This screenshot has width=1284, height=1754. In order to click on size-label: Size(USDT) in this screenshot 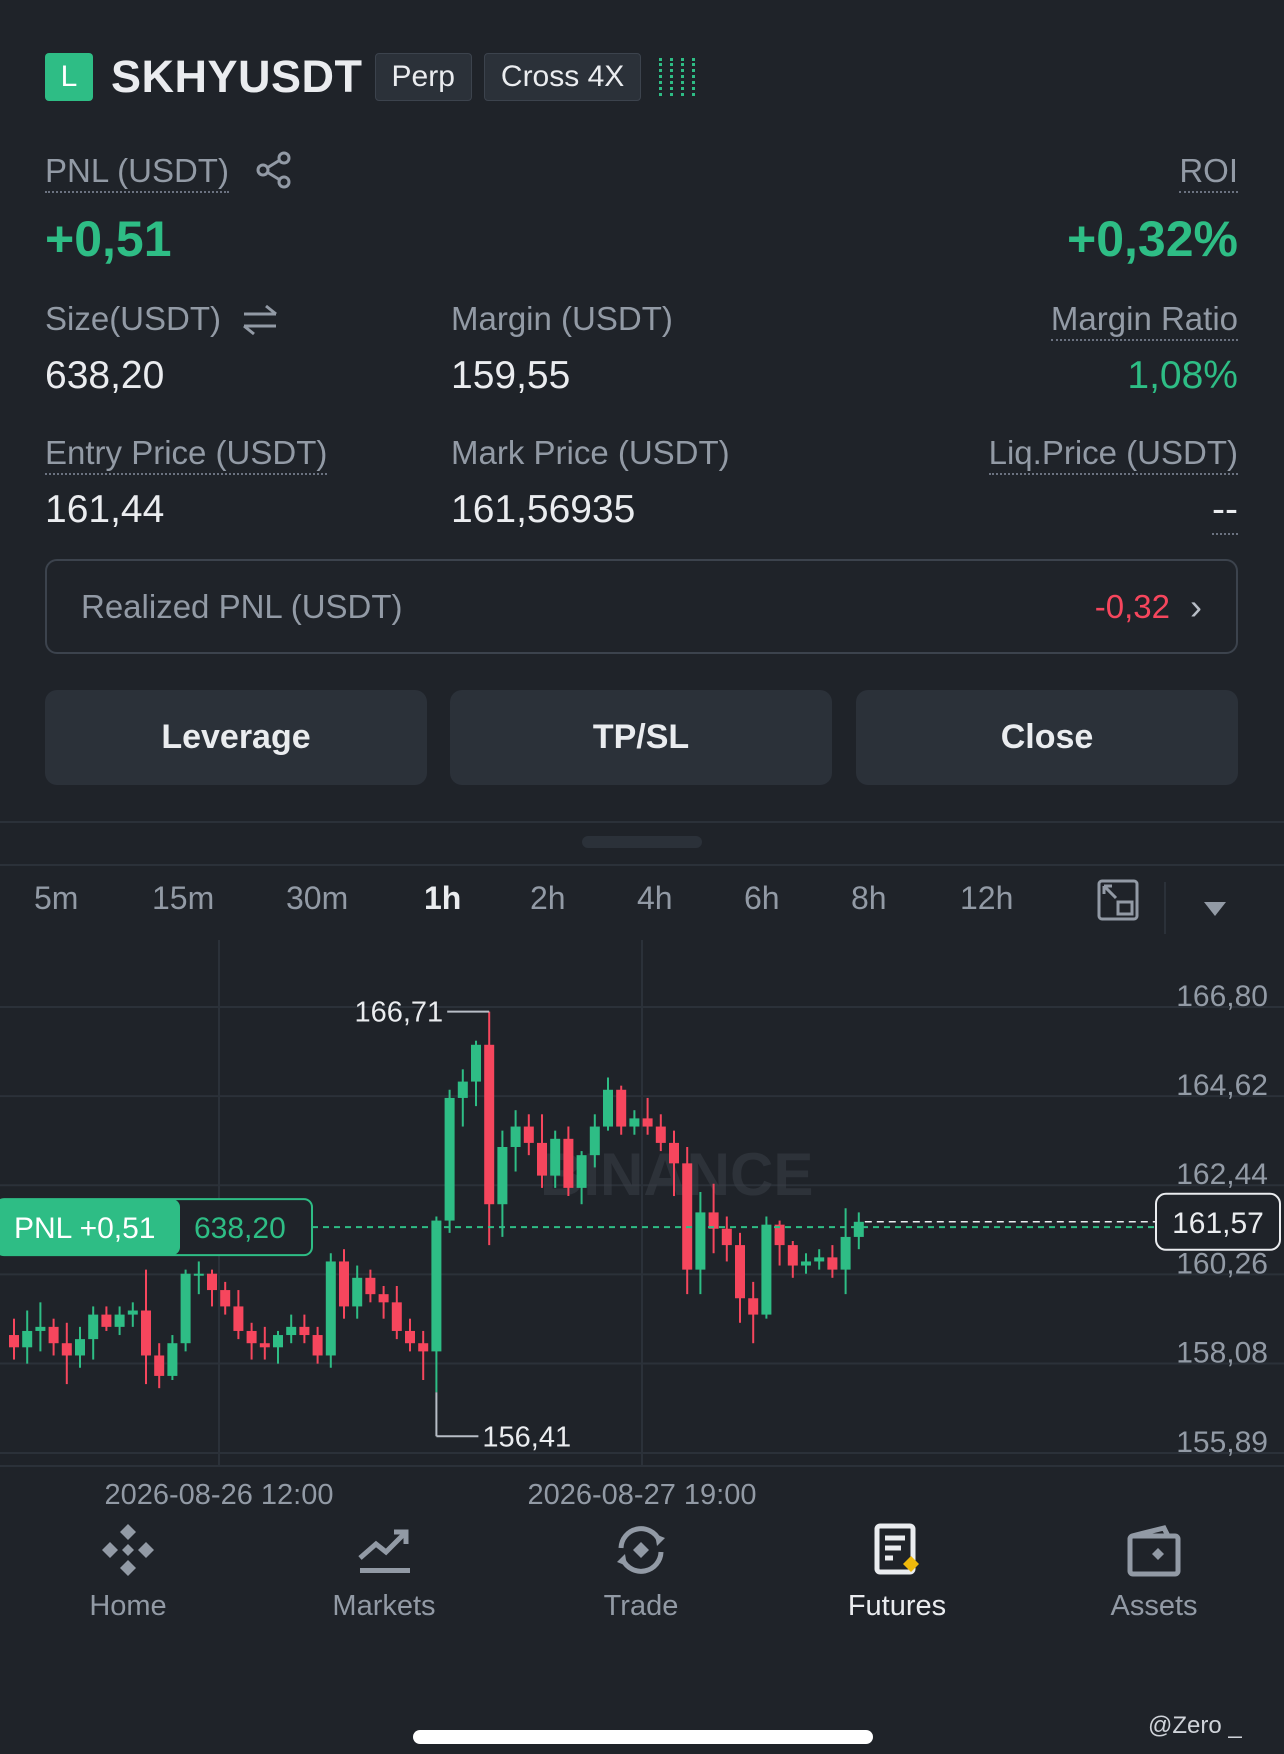, I will do `click(133, 318)`.